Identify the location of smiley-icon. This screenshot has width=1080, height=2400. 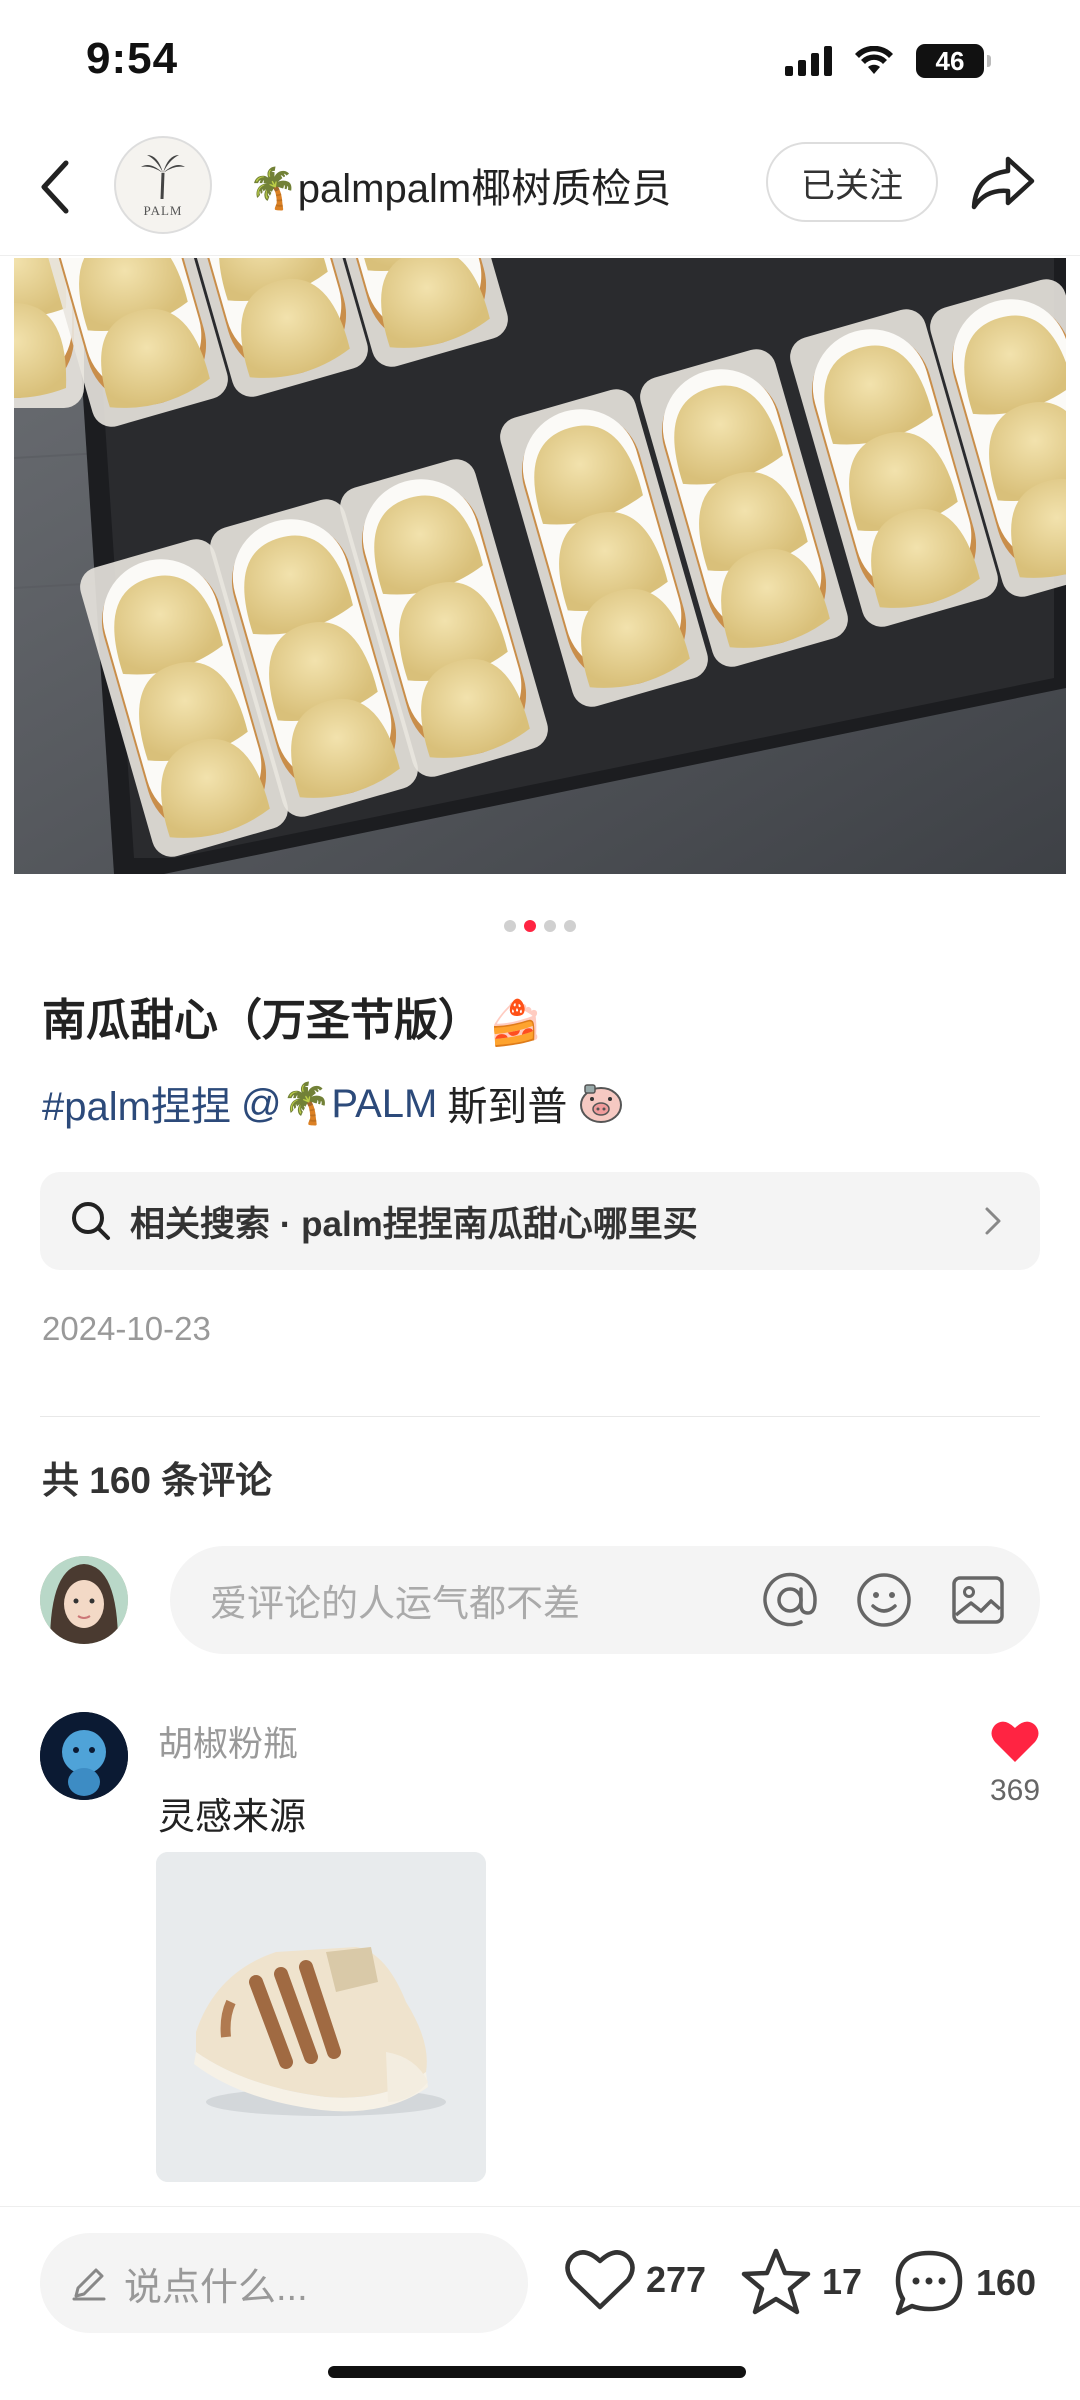
(884, 1600).